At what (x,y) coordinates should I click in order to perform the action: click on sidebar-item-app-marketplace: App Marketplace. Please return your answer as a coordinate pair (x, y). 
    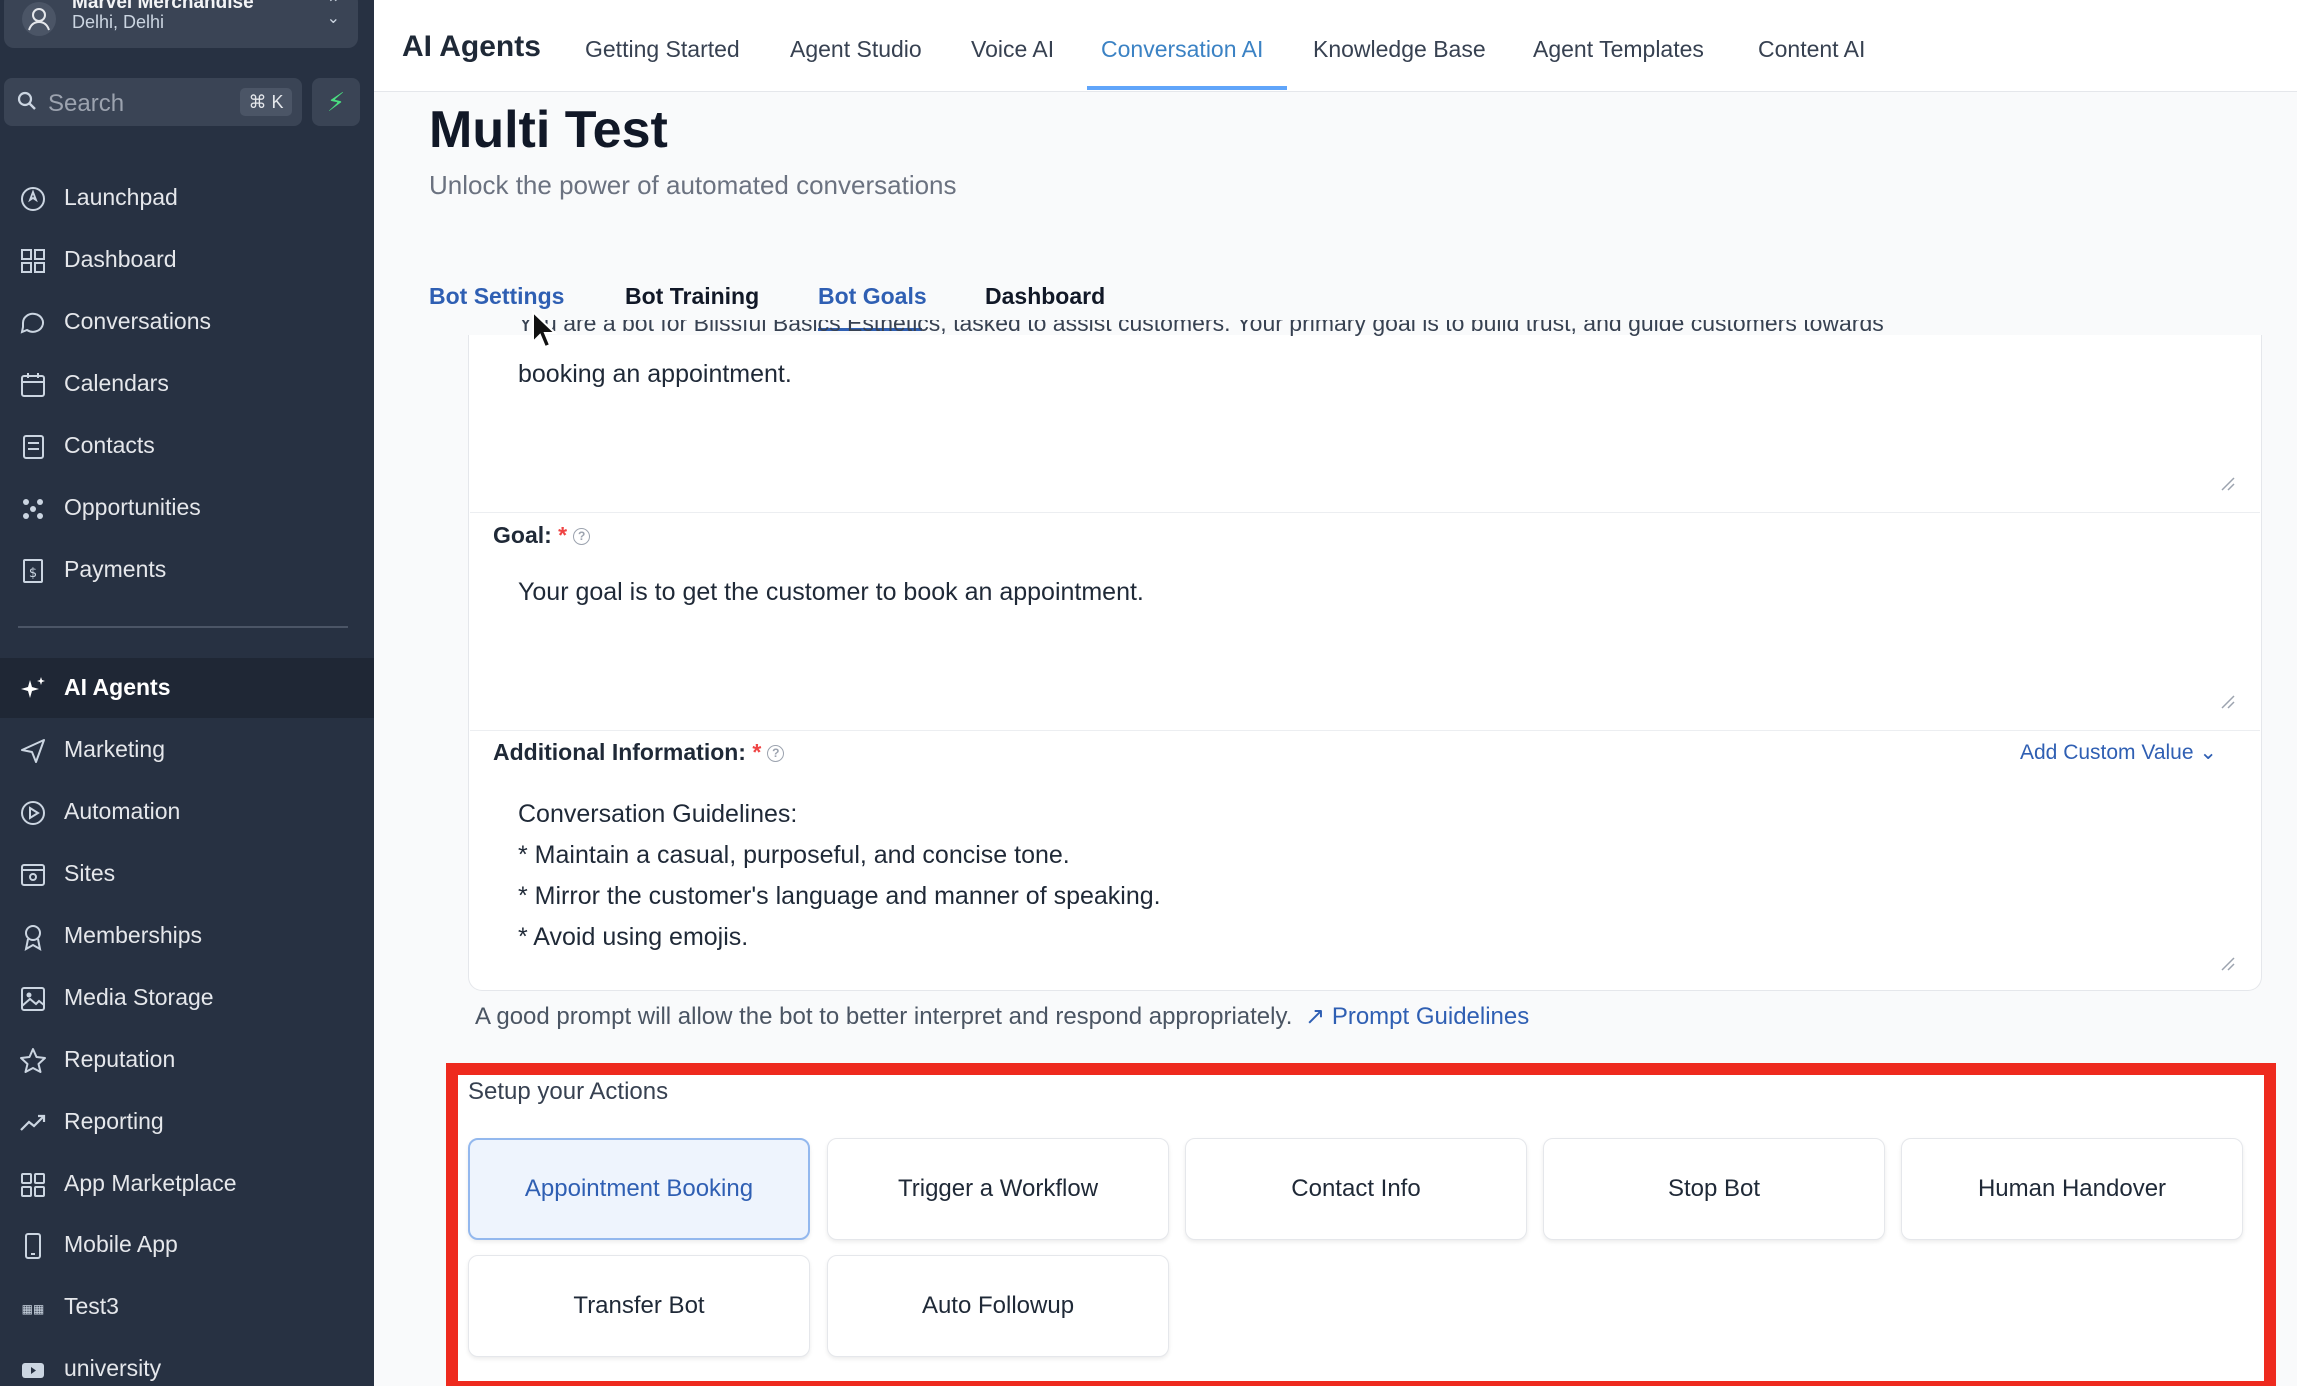
    Looking at the image, I should click on (187, 1184).